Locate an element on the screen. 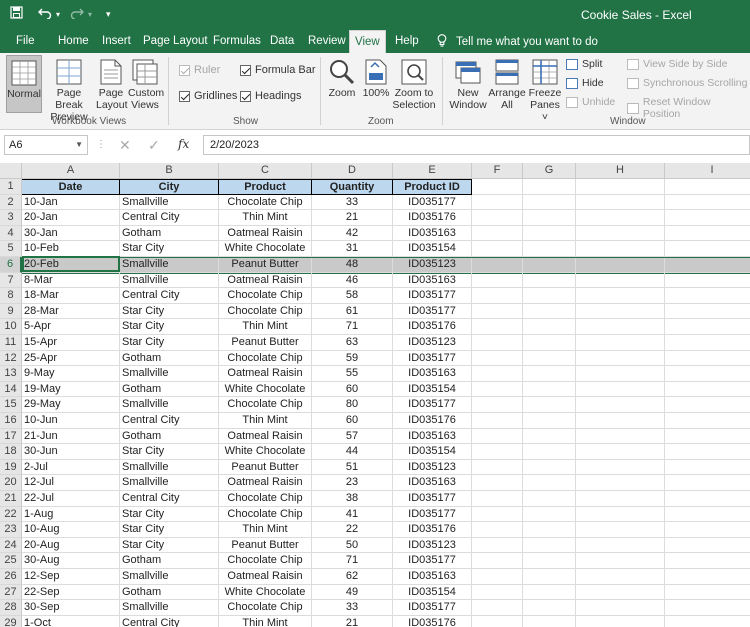 The image size is (750, 627). table-cell: 23 is located at coordinates (352, 483).